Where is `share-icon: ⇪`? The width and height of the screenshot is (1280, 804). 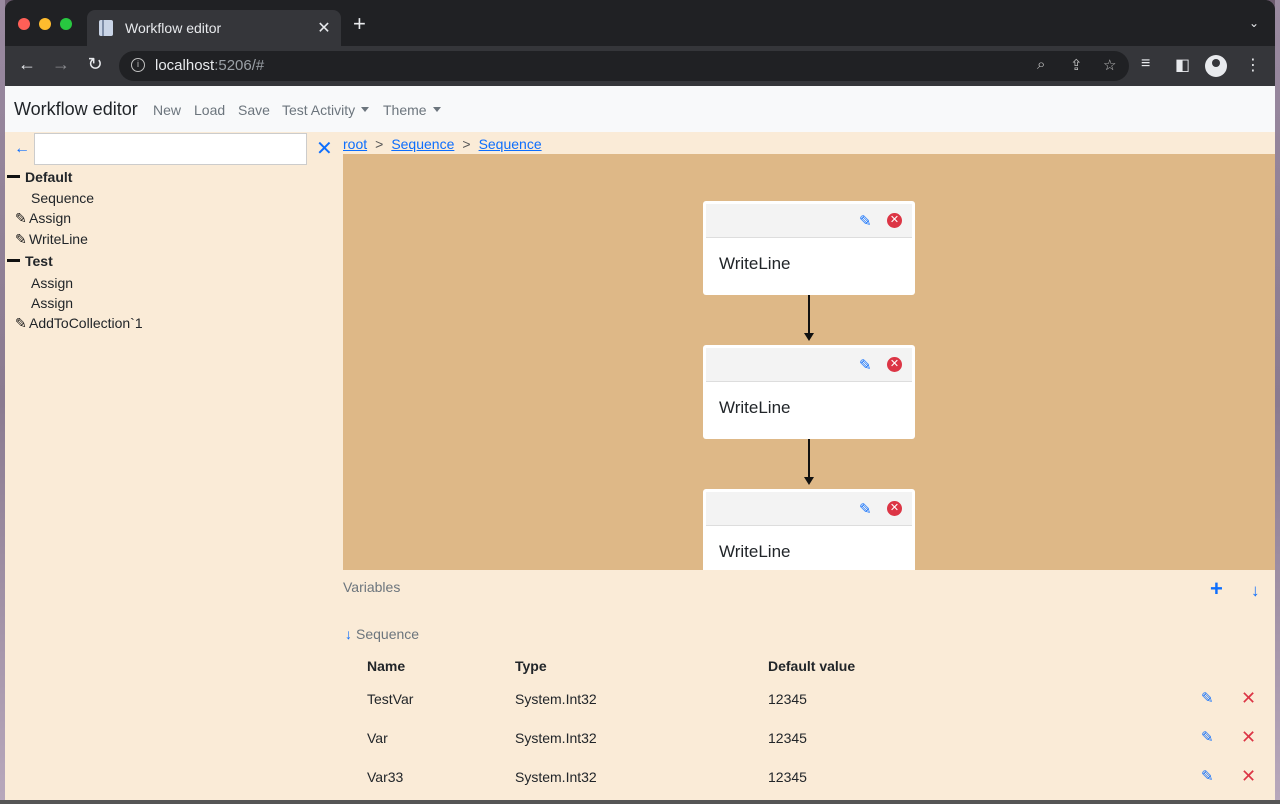 share-icon: ⇪ is located at coordinates (1076, 65).